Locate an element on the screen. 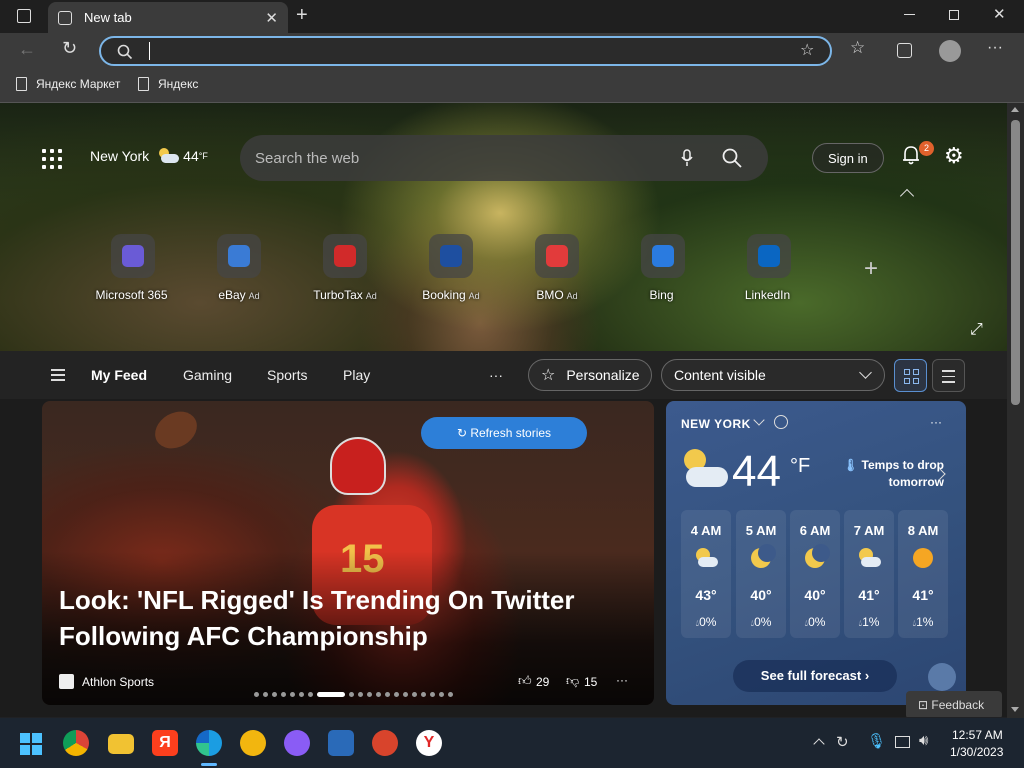 The image size is (1024, 768). profile-avatar is located at coordinates (950, 51).